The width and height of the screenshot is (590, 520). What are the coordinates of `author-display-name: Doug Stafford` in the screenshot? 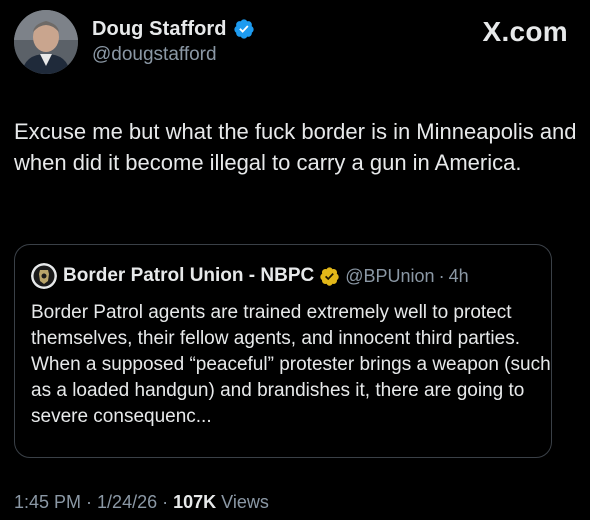 It's located at (159, 29).